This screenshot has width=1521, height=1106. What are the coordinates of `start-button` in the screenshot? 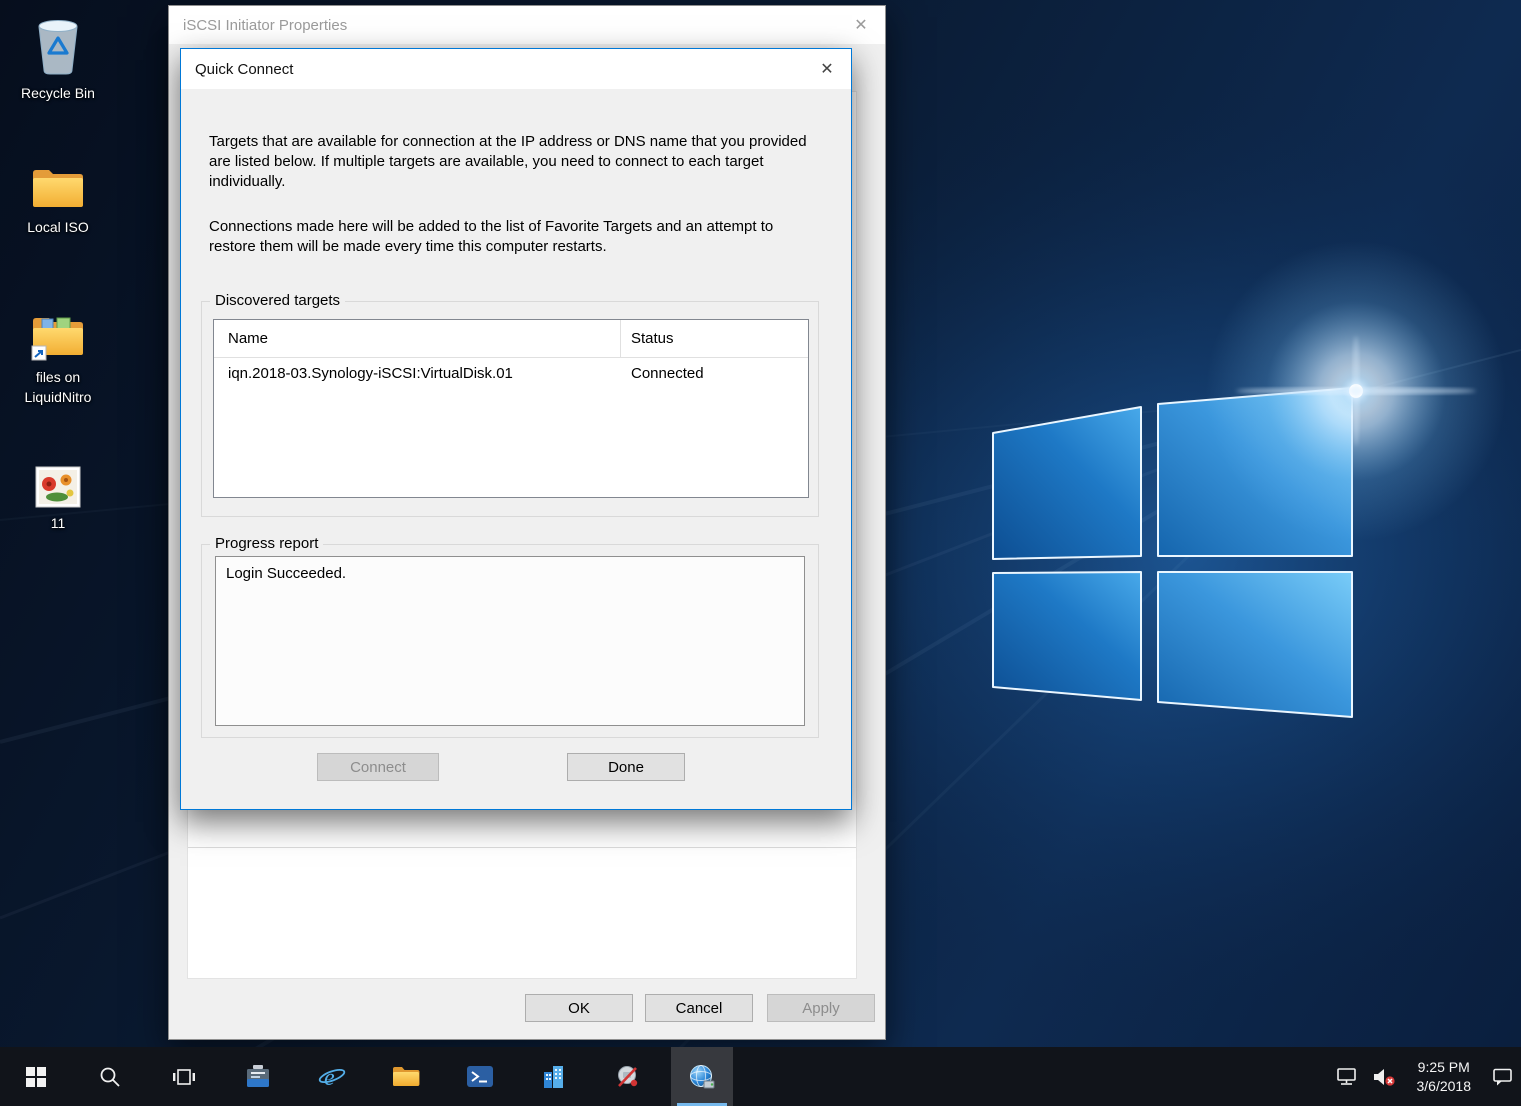 It's located at (36, 1076).